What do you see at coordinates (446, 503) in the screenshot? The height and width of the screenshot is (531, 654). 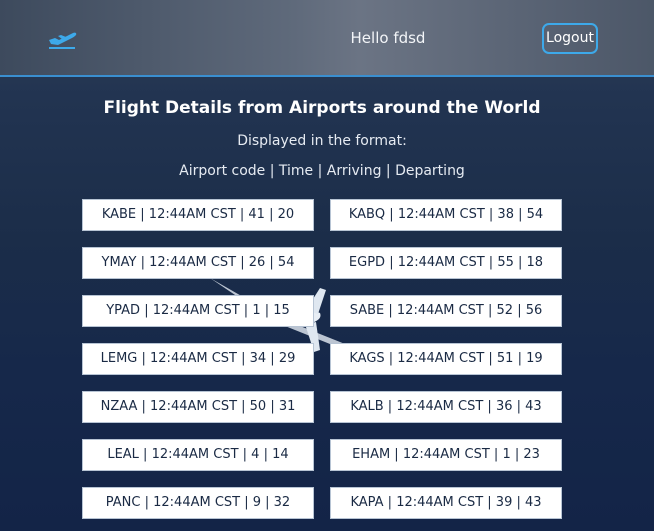 I see `flight-card: KAPA | 12:44AM CST | 39 | 43` at bounding box center [446, 503].